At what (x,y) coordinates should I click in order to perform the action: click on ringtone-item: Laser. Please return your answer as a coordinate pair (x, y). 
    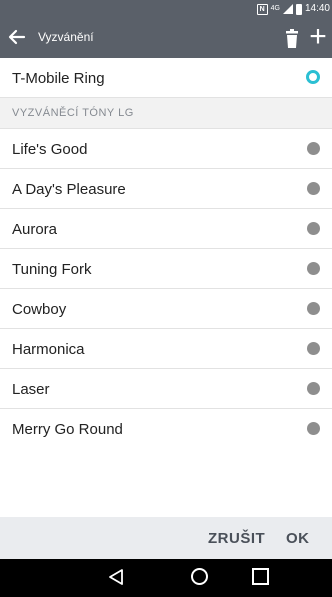
    Looking at the image, I should click on (166, 389).